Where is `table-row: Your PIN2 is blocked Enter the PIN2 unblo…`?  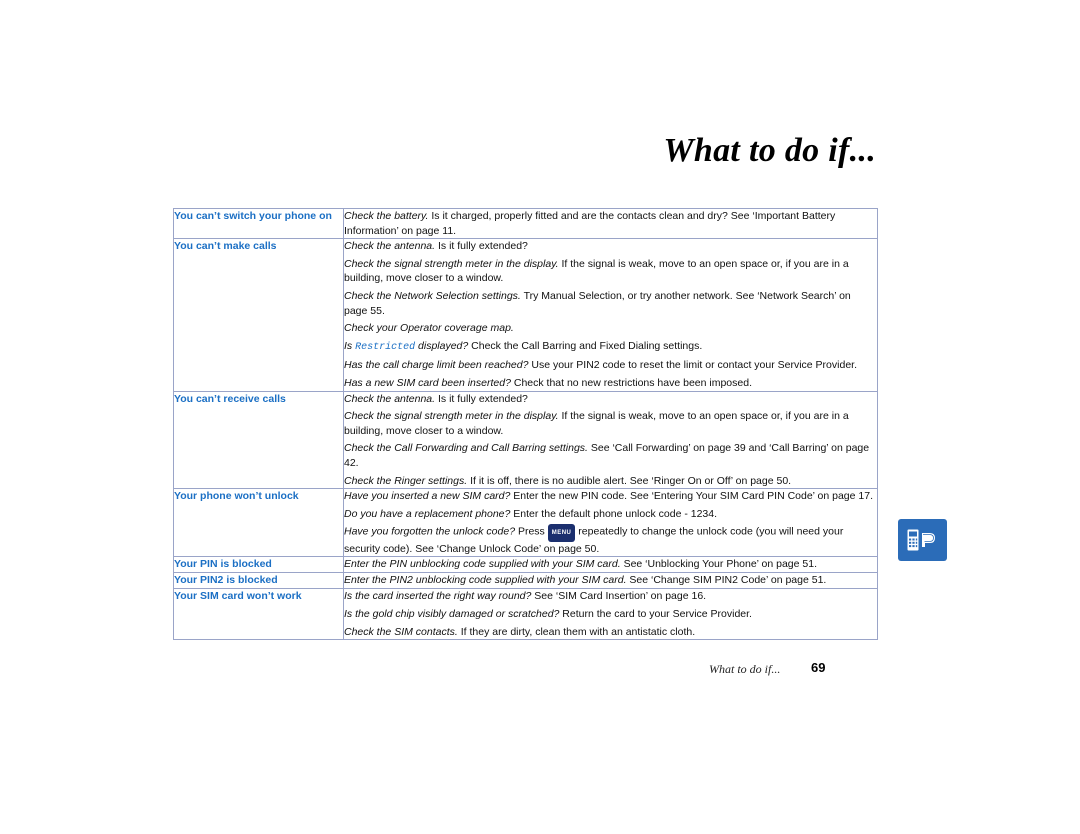 table-row: Your PIN2 is blocked Enter the PIN2 unblo… is located at coordinates (525, 581).